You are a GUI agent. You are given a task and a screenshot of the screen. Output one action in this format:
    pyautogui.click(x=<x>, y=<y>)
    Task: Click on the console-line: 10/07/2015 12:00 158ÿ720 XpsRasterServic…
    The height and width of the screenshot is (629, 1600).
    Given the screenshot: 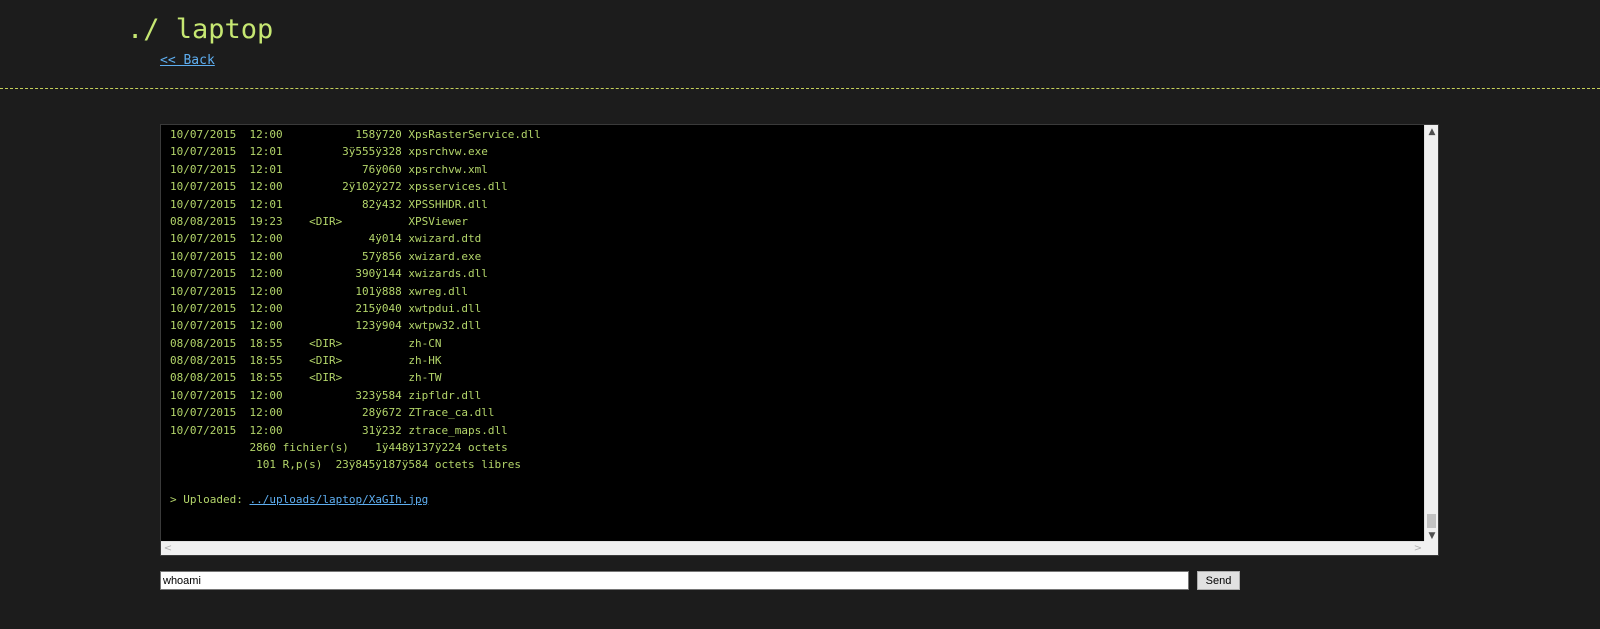 What is the action you would take?
    pyautogui.click(x=355, y=134)
    